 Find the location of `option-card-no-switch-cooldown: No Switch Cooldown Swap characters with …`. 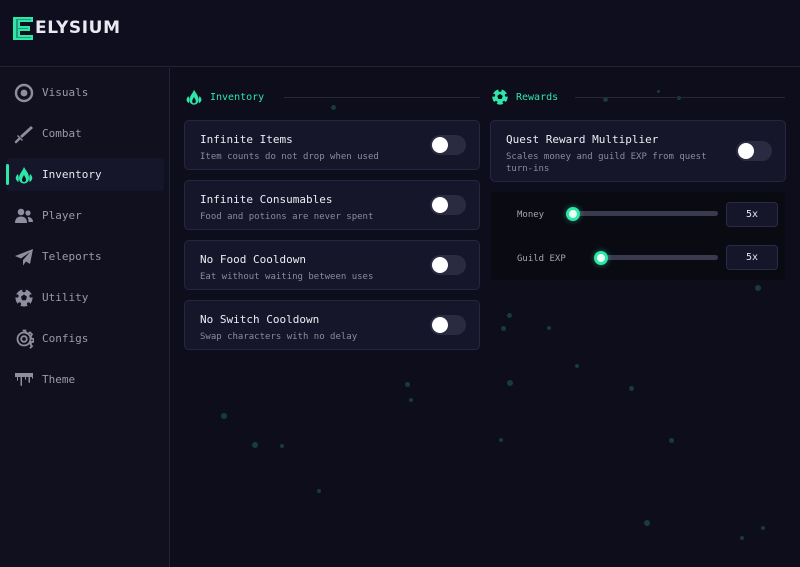

option-card-no-switch-cooldown: No Switch Cooldown Swap characters with … is located at coordinates (332, 325).